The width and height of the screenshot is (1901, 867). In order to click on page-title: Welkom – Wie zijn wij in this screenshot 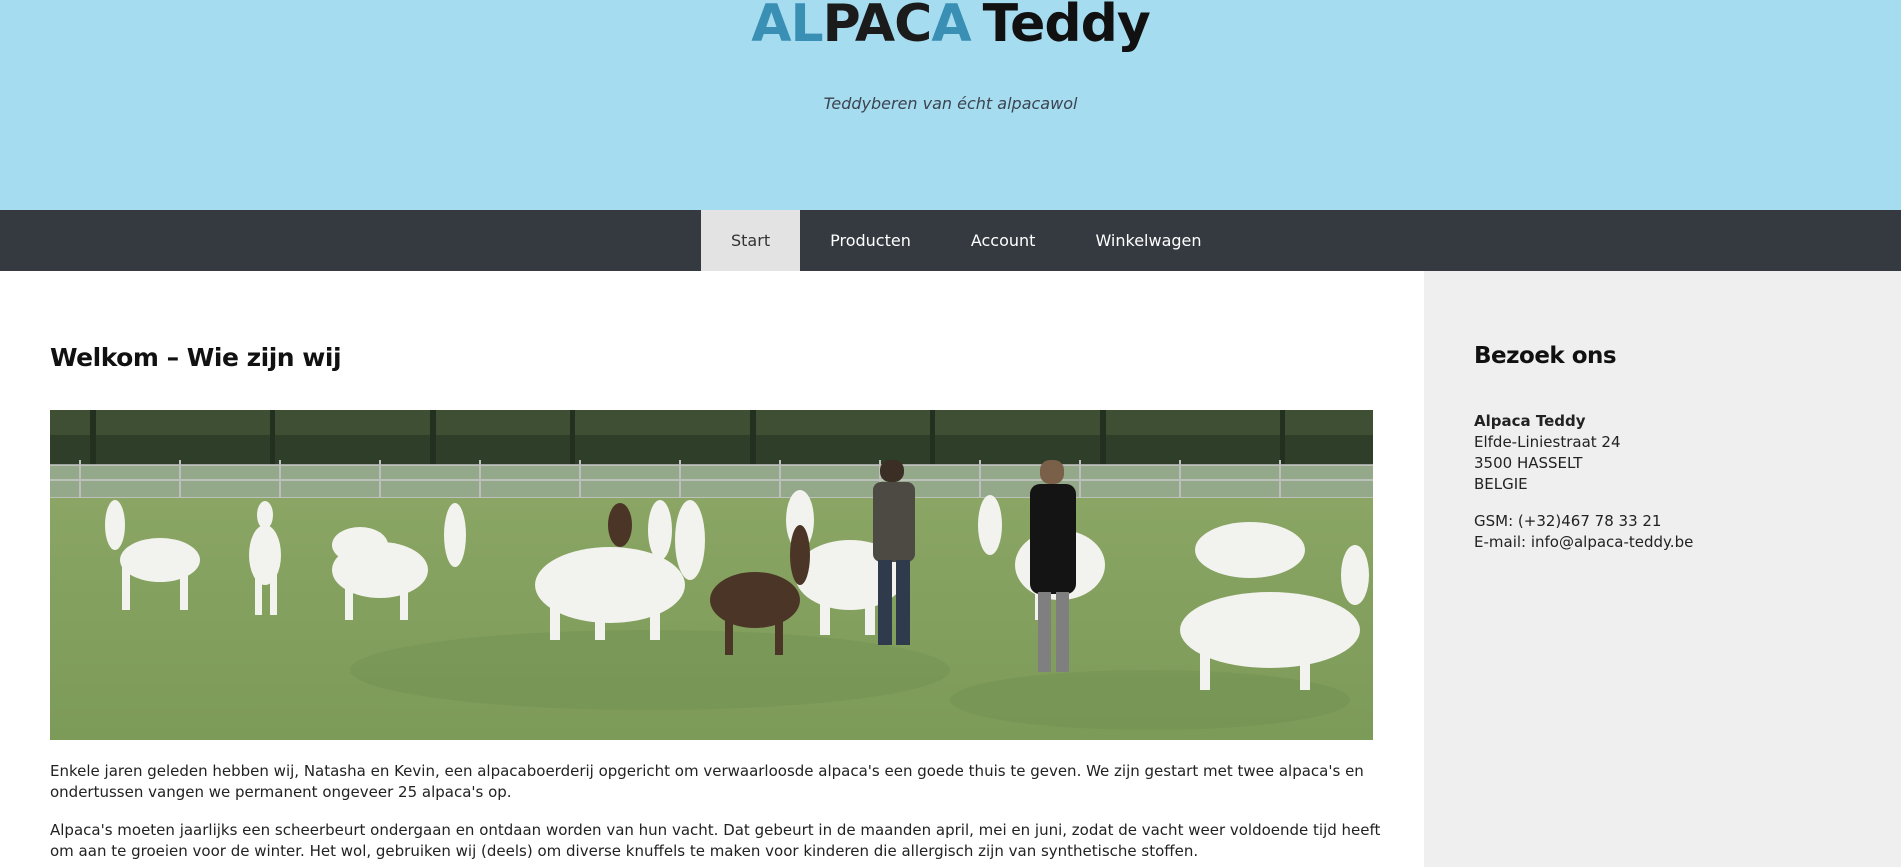, I will do `click(196, 357)`.